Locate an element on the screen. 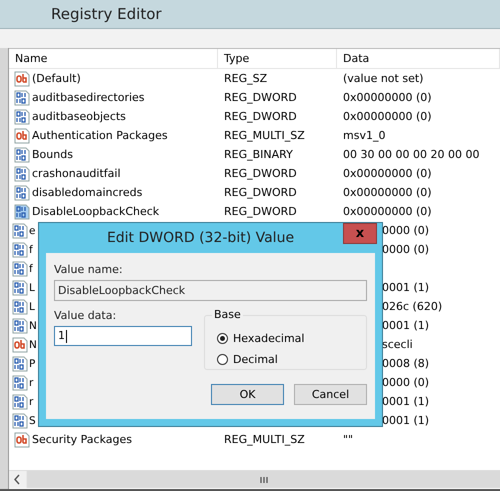 Image resolution: width=500 pixels, height=491 pixels. value-data: 0008 (8) is located at coordinates (406, 363).